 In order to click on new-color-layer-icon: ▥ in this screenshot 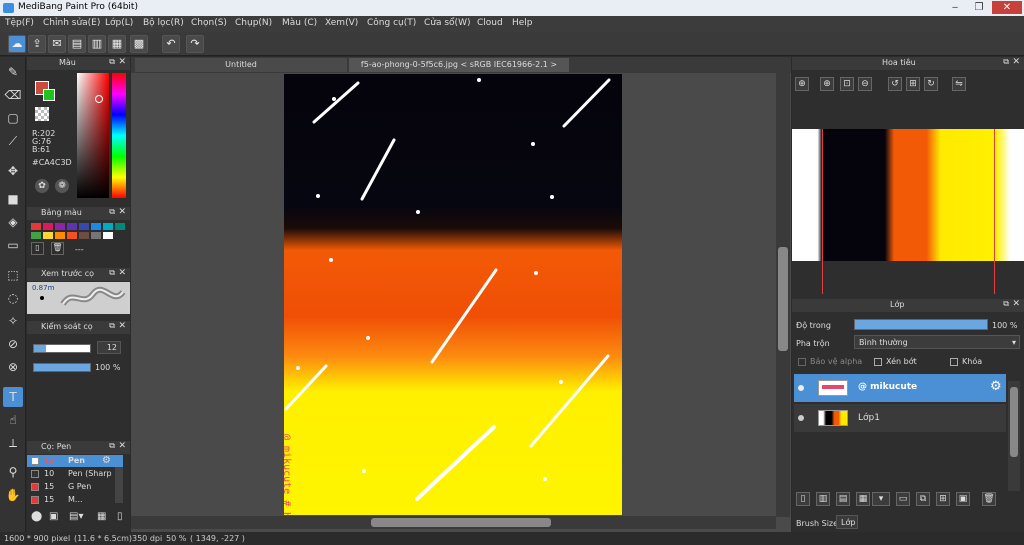, I will do `click(823, 499)`.